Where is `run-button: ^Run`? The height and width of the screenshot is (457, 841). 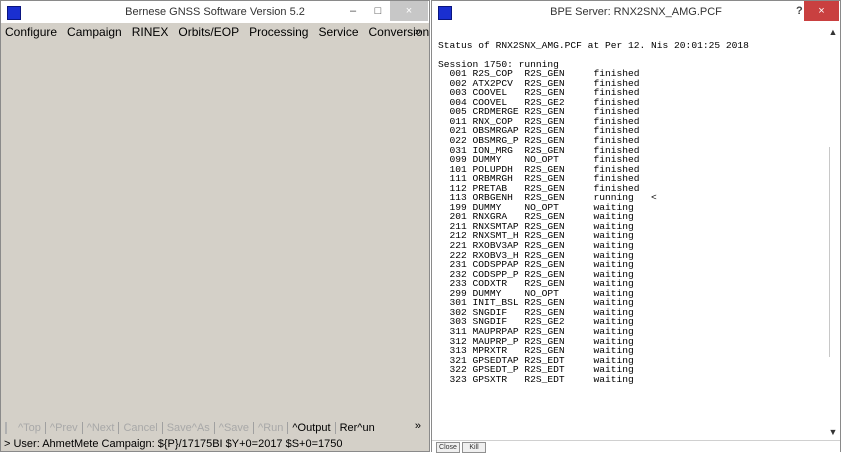 run-button: ^Run is located at coordinates (271, 428).